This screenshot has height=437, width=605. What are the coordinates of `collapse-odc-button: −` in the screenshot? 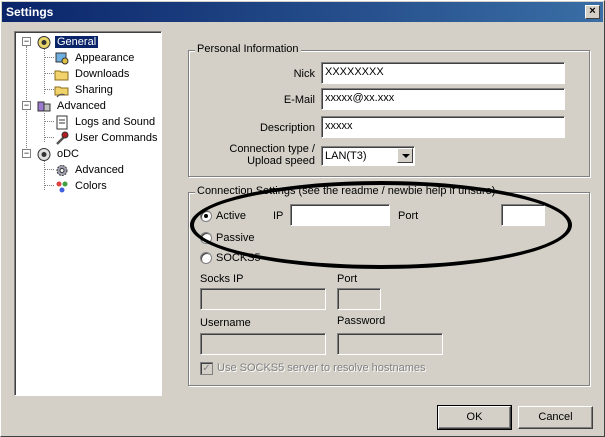 It's located at (26, 153).